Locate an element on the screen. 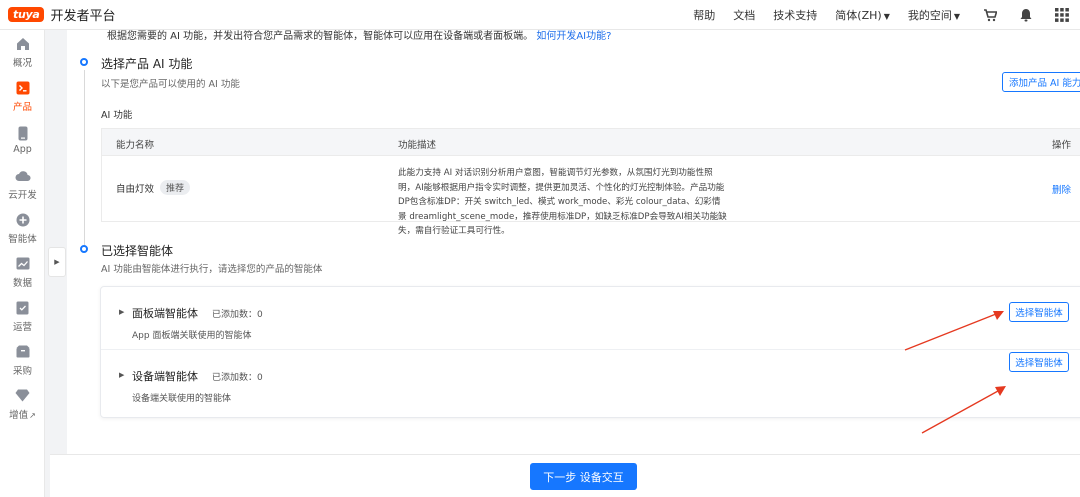 Image resolution: width=1080 pixels, height=497 pixels. timeline-line is located at coordinates (84, 157).